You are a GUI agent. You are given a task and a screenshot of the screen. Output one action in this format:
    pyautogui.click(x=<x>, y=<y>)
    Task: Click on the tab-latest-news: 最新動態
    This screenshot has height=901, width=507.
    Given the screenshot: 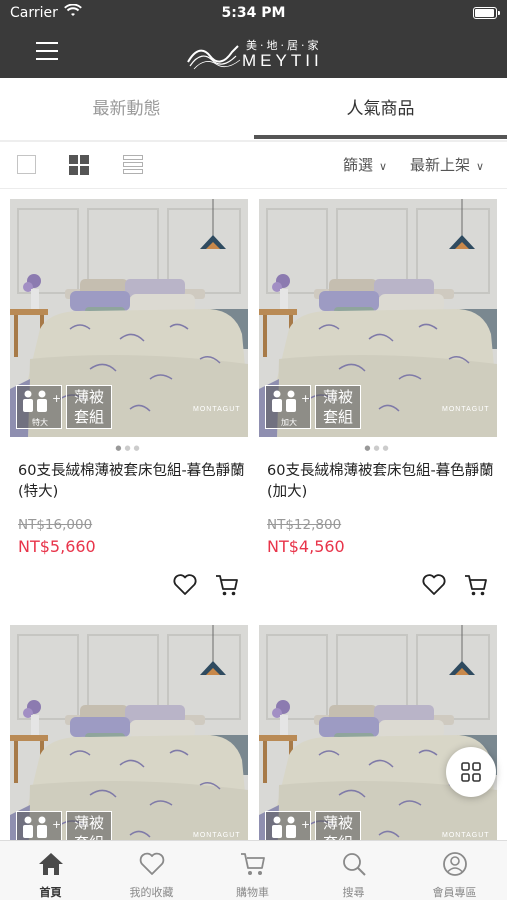 What is the action you would take?
    pyautogui.click(x=126, y=109)
    